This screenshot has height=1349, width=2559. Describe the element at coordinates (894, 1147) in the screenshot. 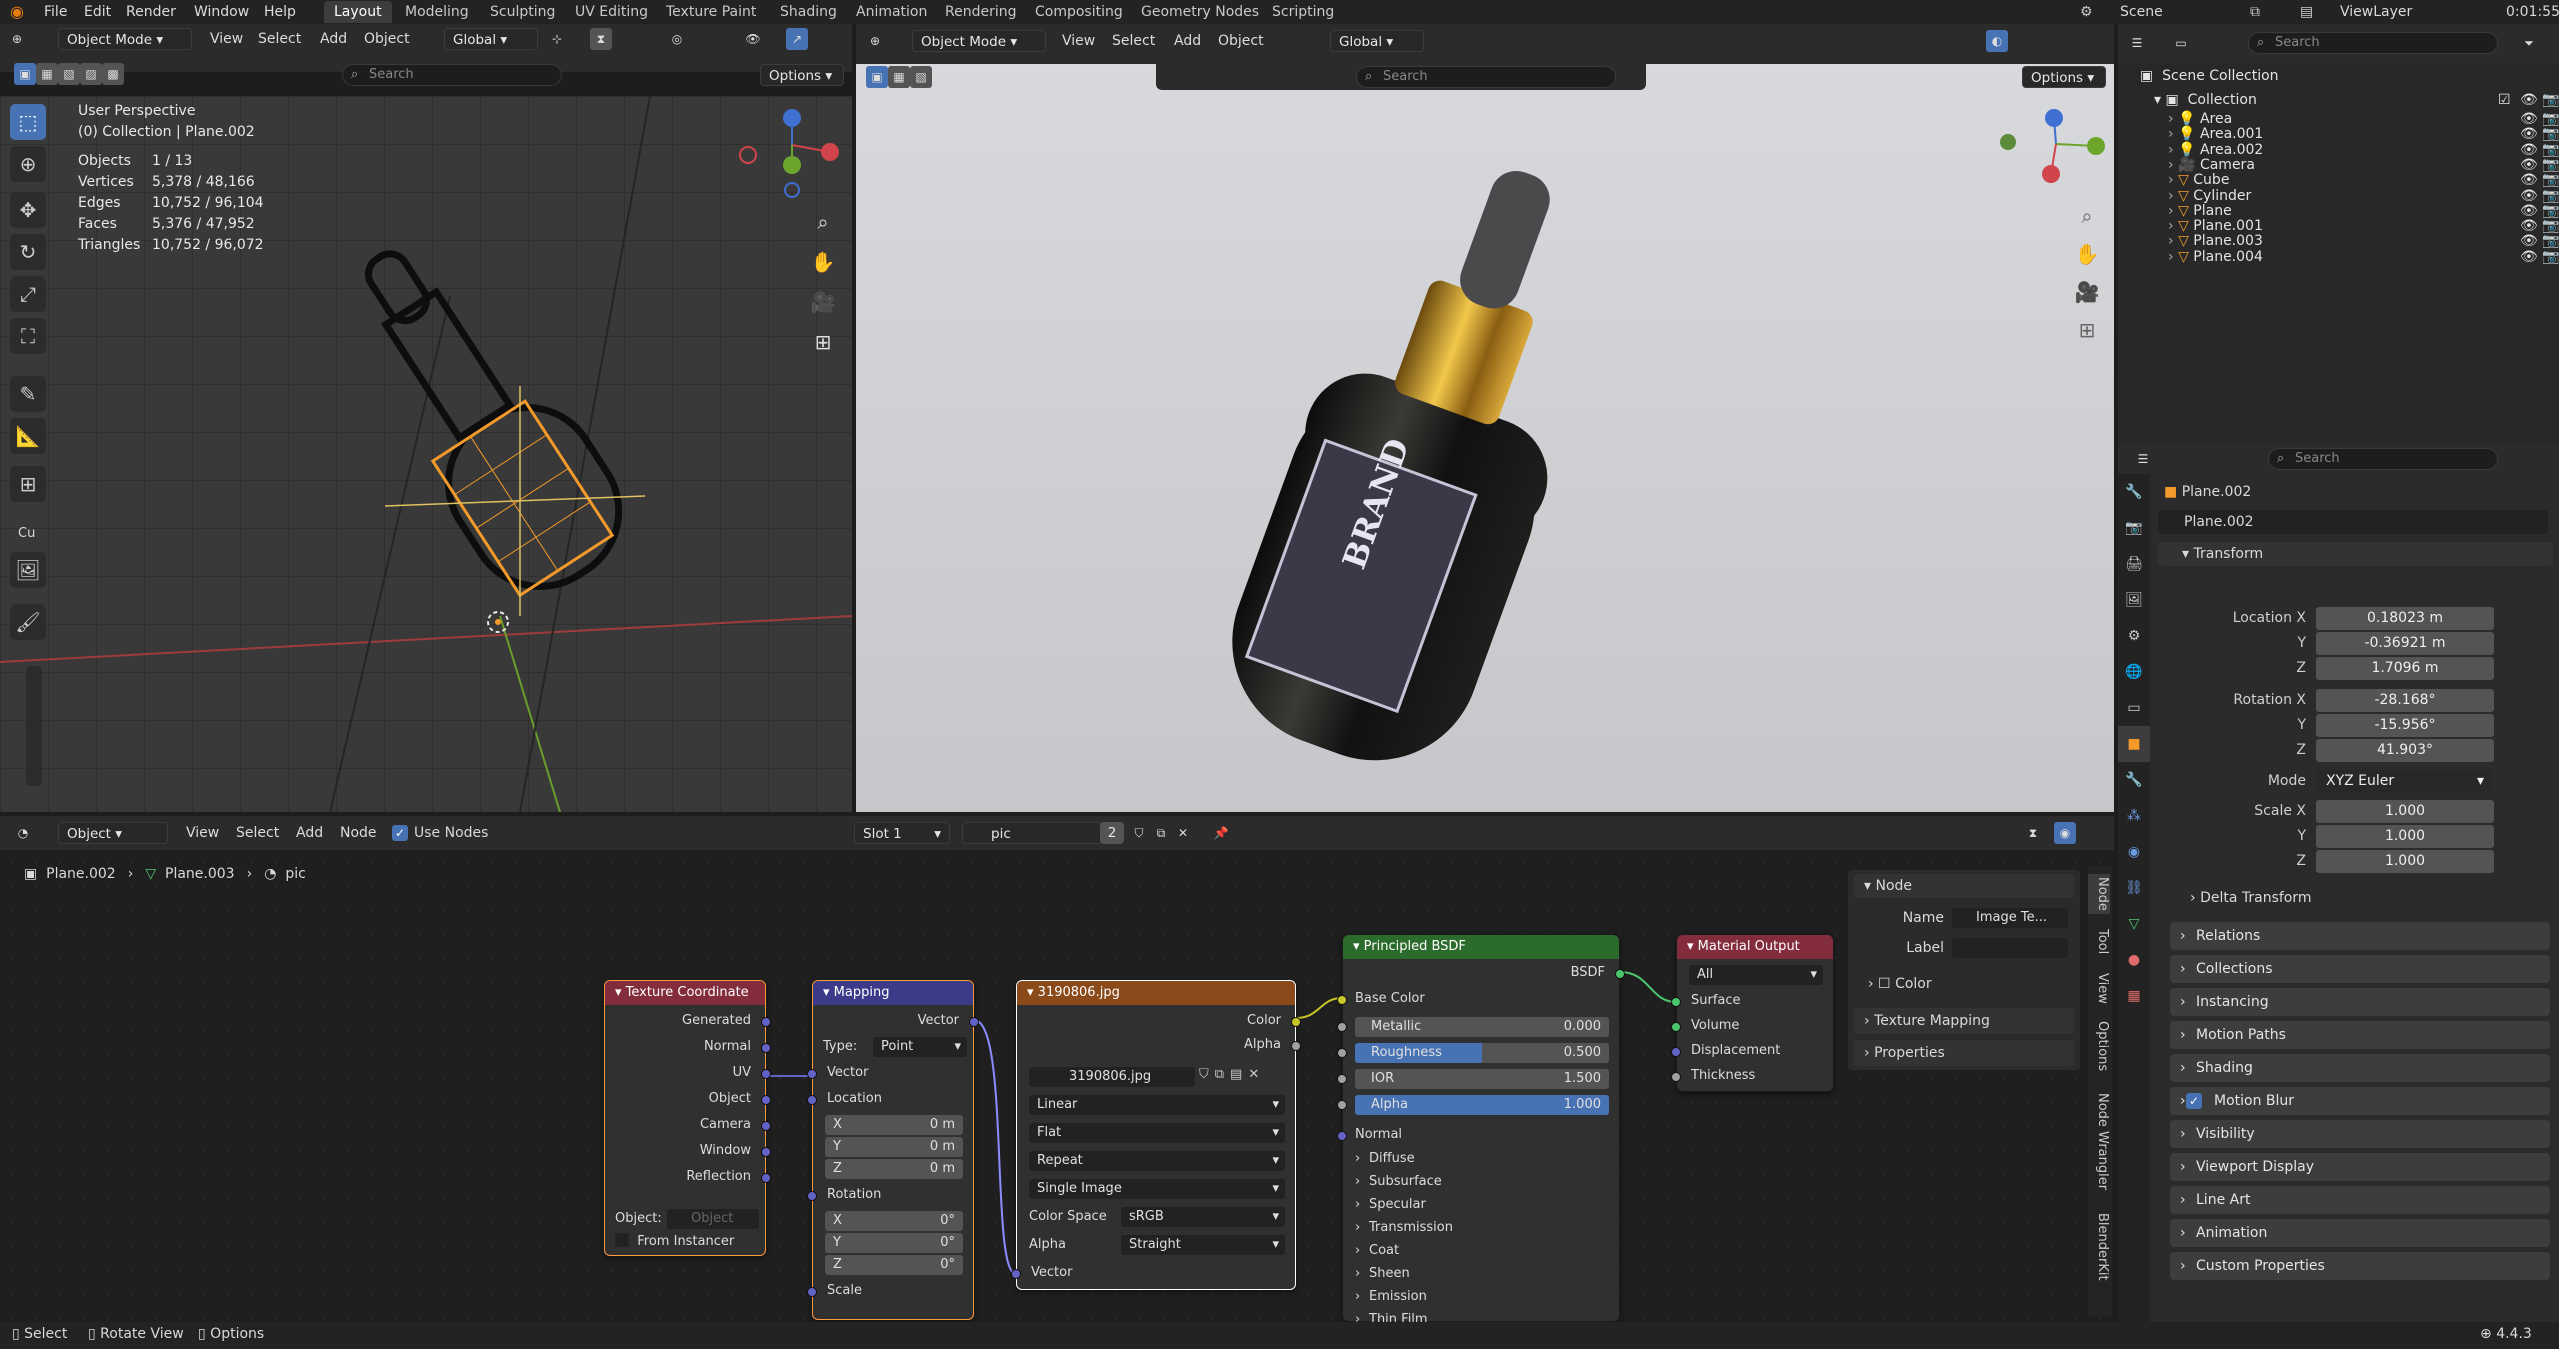

I see `mapping-loc-field: Y 0 m` at that location.